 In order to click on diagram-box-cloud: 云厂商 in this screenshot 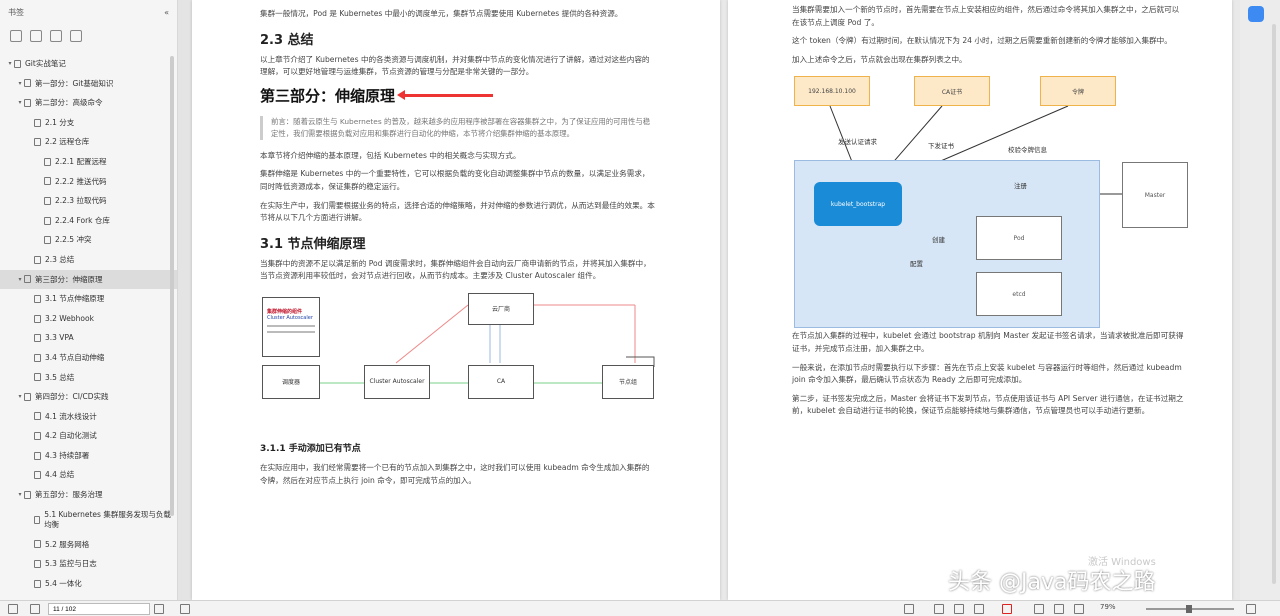, I will do `click(501, 308)`.